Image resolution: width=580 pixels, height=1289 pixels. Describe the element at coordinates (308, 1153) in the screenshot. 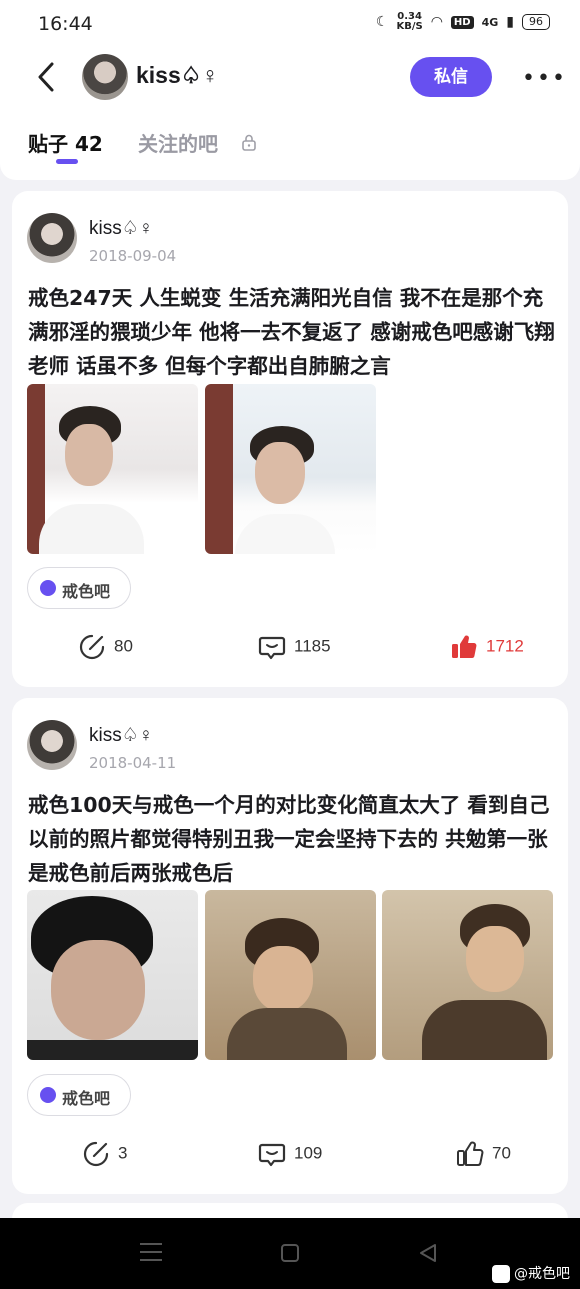

I see `comment-count: 109` at that location.